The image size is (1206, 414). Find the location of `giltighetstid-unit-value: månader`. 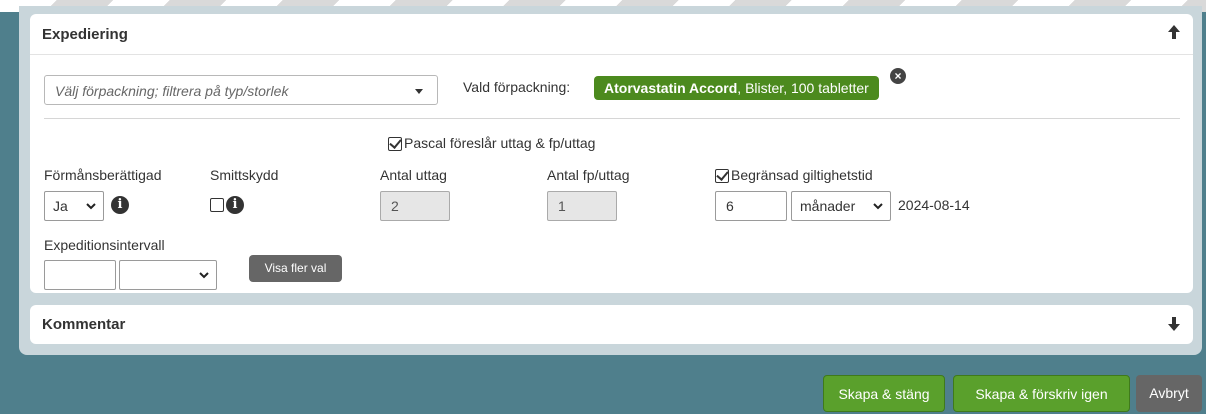

giltighetstid-unit-value: månader is located at coordinates (828, 206).